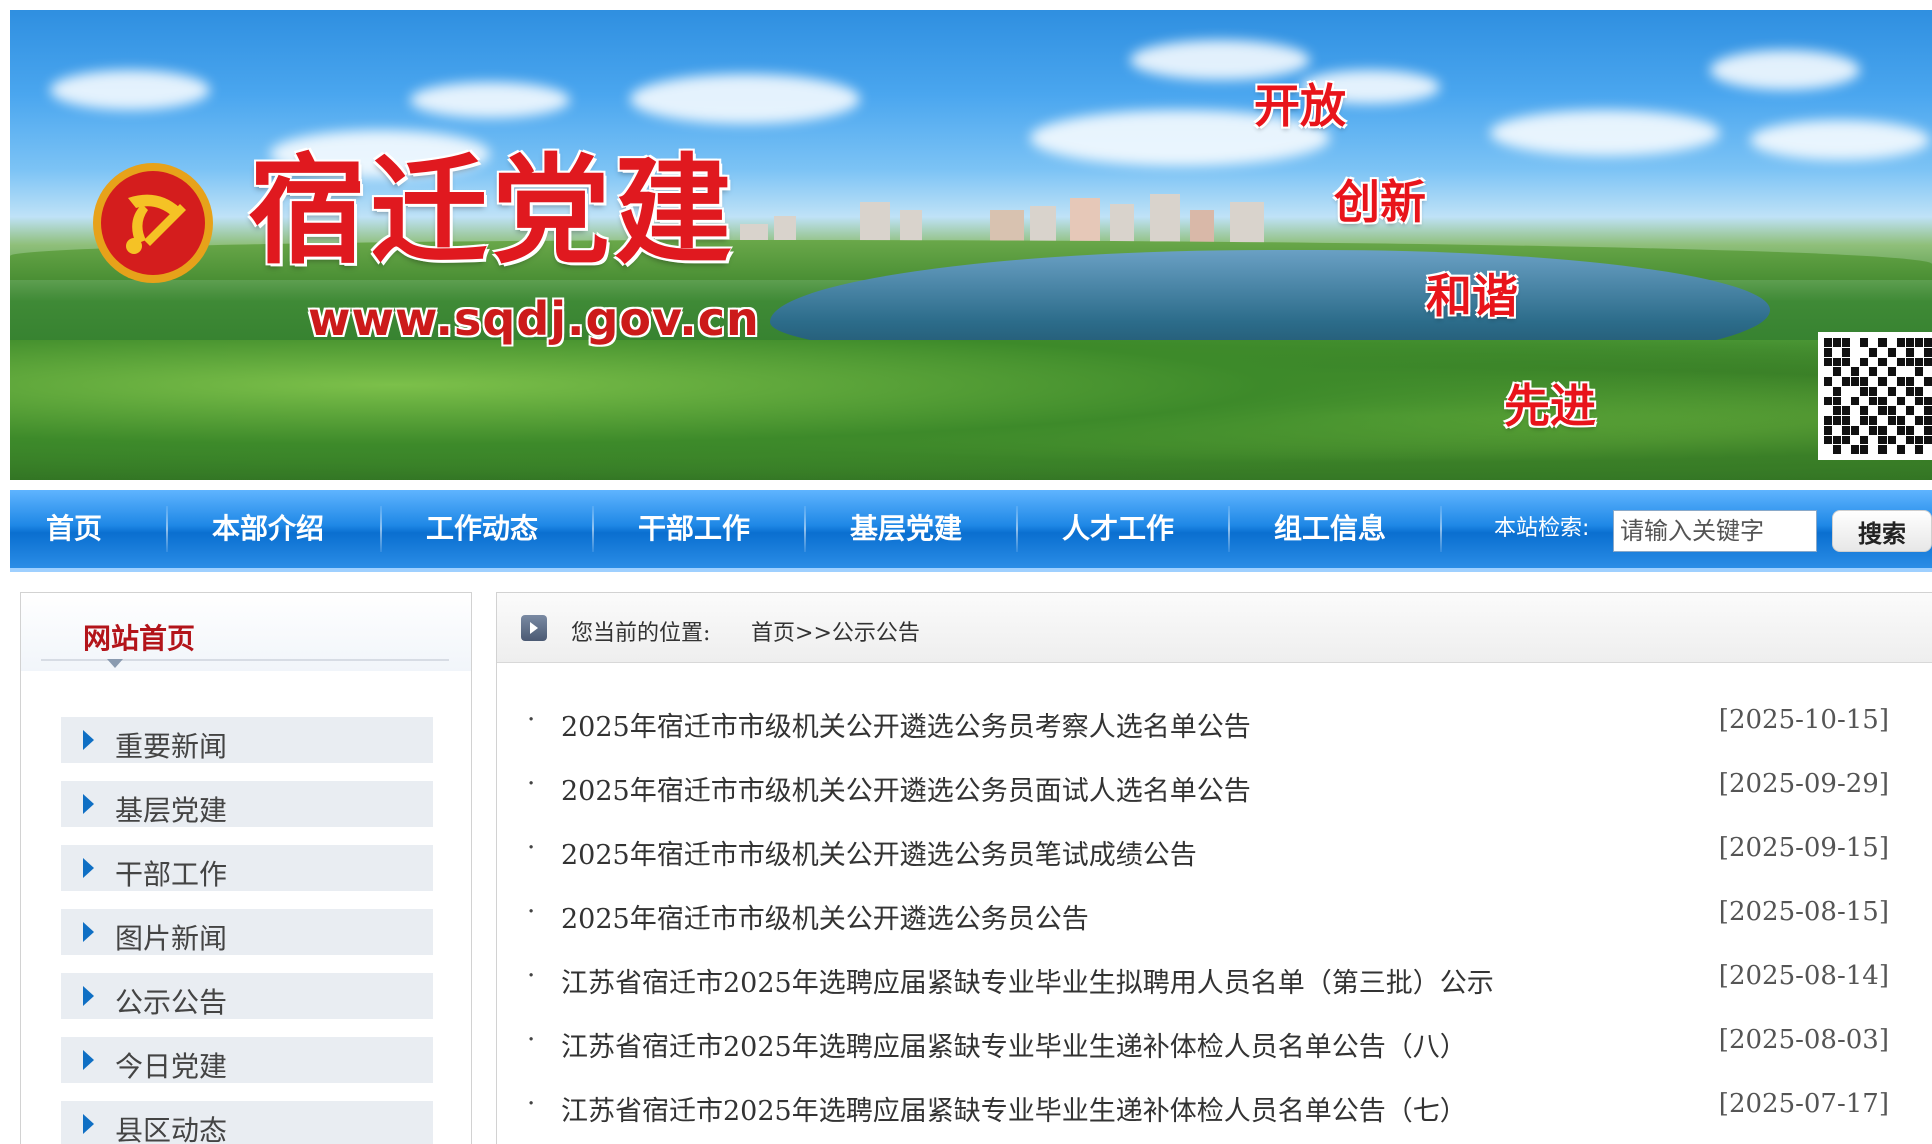 The image size is (1932, 1144). Describe the element at coordinates (1027, 980) in the screenshot. I see `news-title-link: 江苏省宿迁市2025年选聘应届紧缺专业毕业生拟聘用人员名单（第三批）公示` at that location.